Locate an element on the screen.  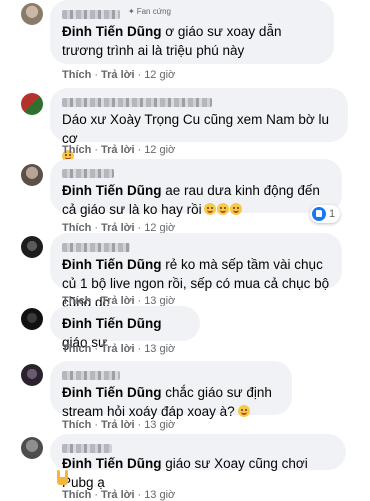
reaction-summary: 1 is located at coordinates (325, 214).